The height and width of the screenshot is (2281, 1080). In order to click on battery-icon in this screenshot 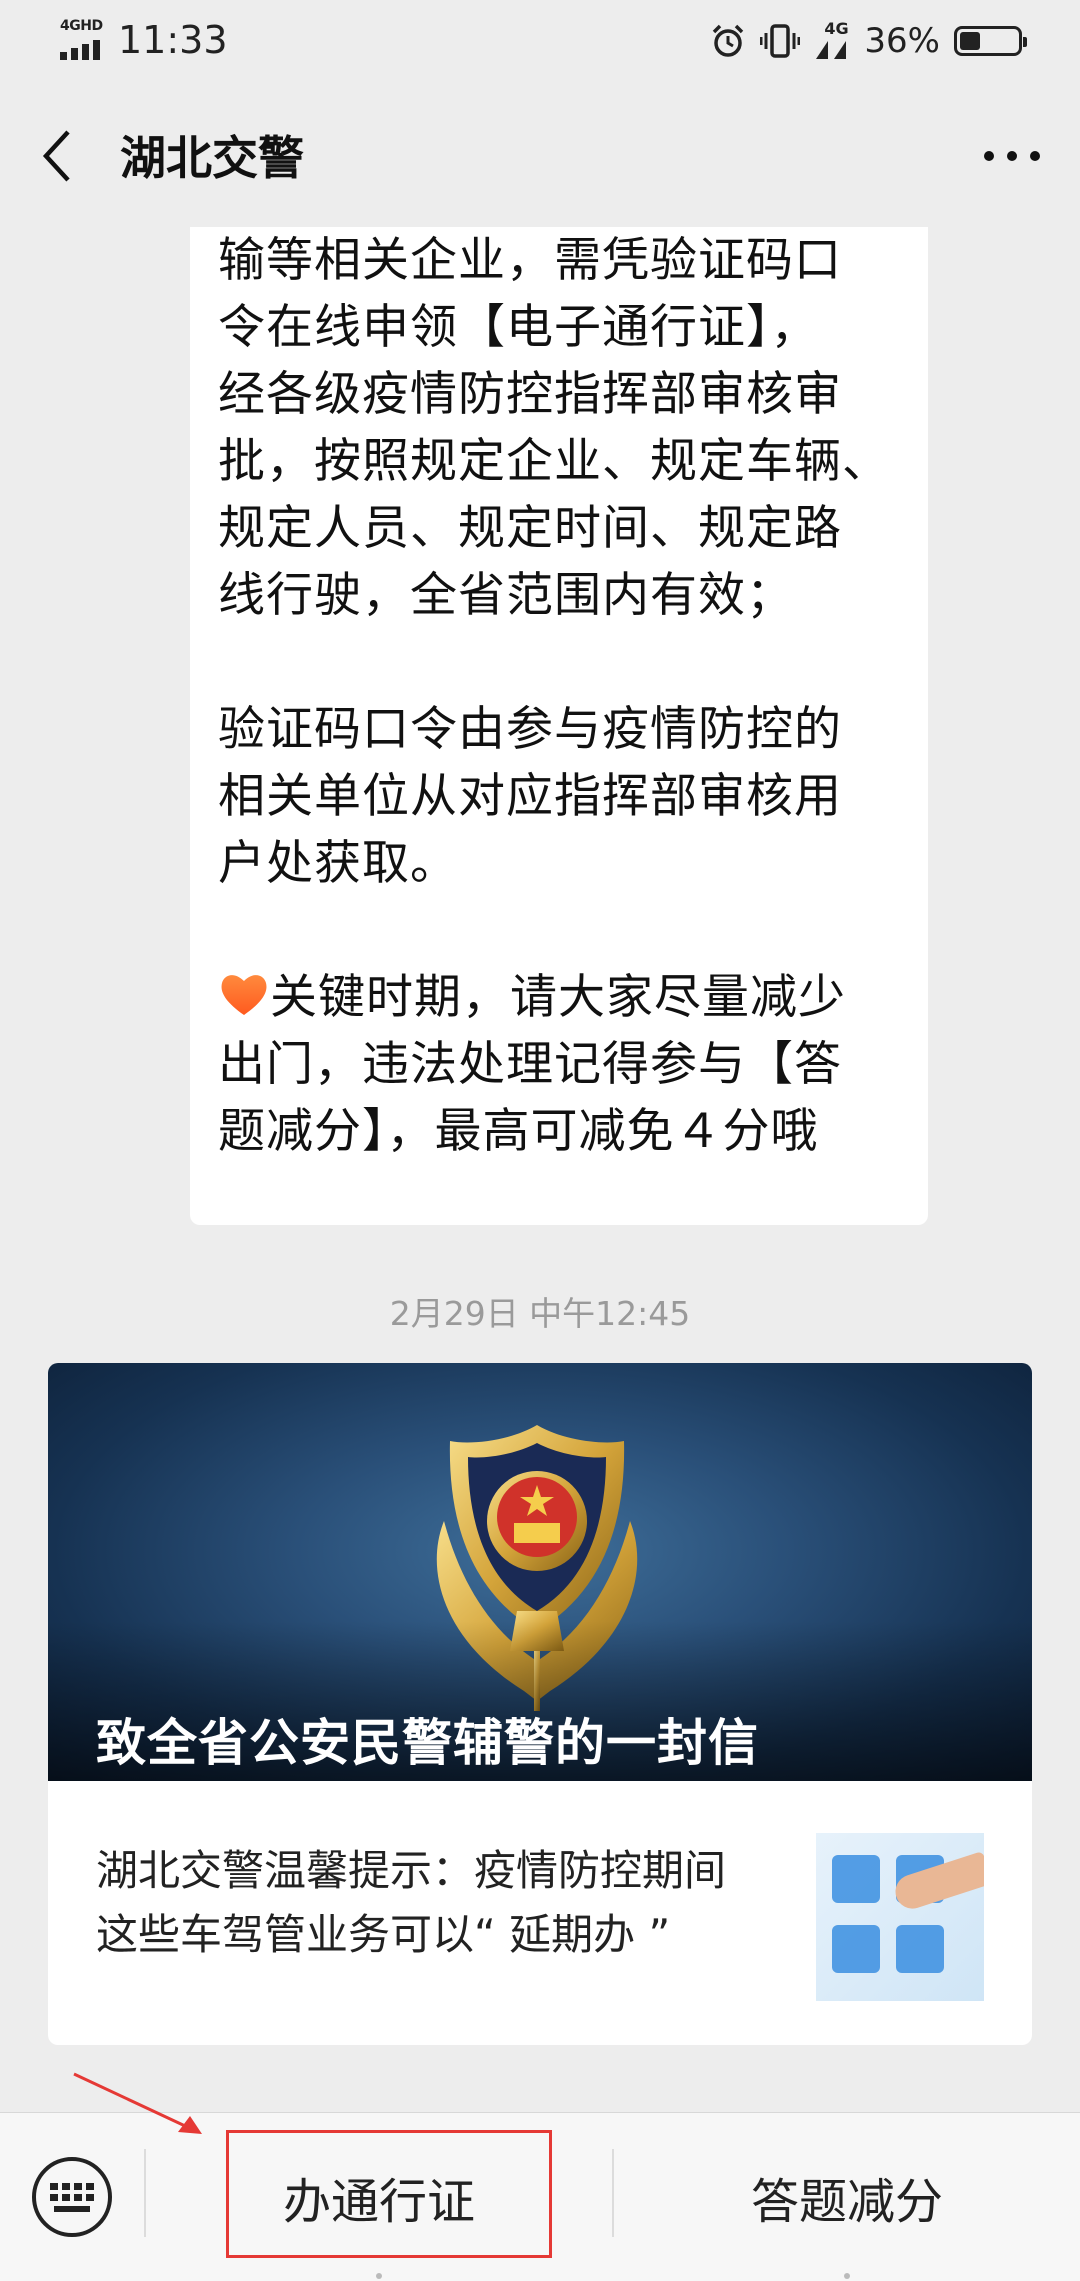, I will do `click(990, 41)`.